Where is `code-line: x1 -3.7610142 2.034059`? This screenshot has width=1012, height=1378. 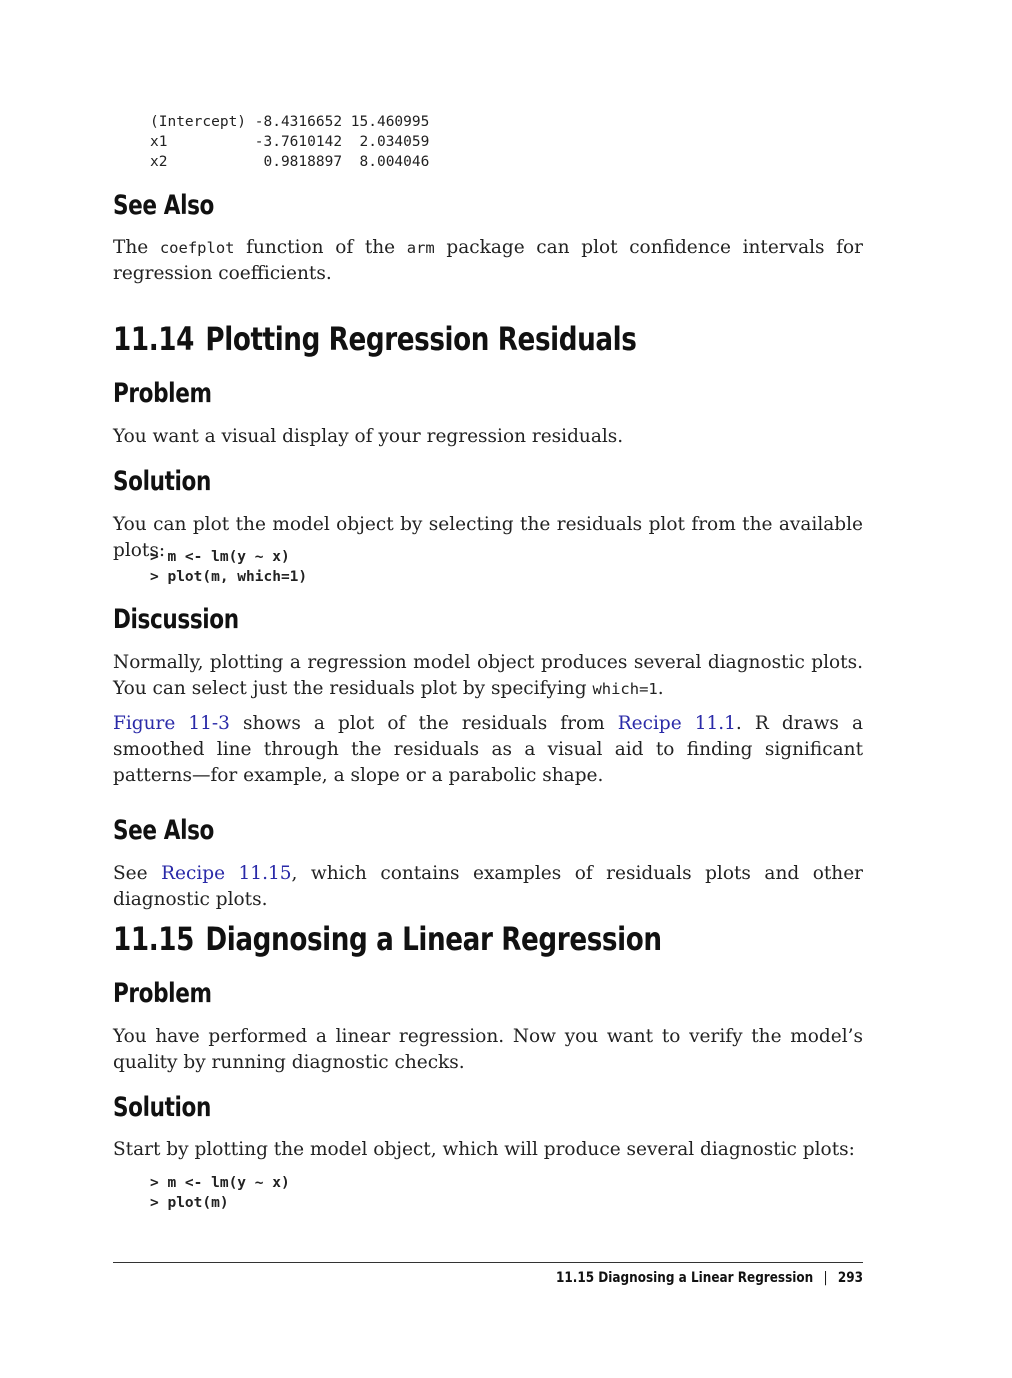 code-line: x1 -3.7610142 2.034059 is located at coordinates (290, 142).